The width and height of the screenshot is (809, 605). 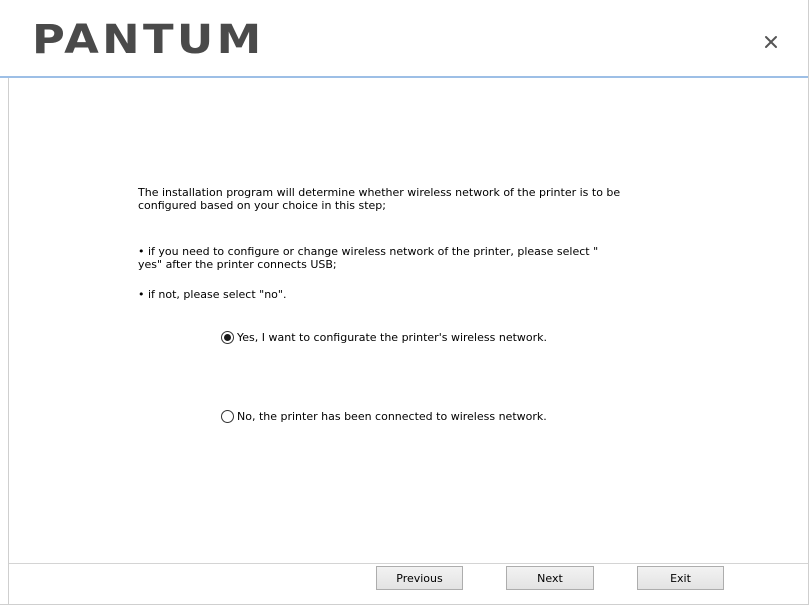 What do you see at coordinates (404, 38) in the screenshot?
I see `header: PANTUM` at bounding box center [404, 38].